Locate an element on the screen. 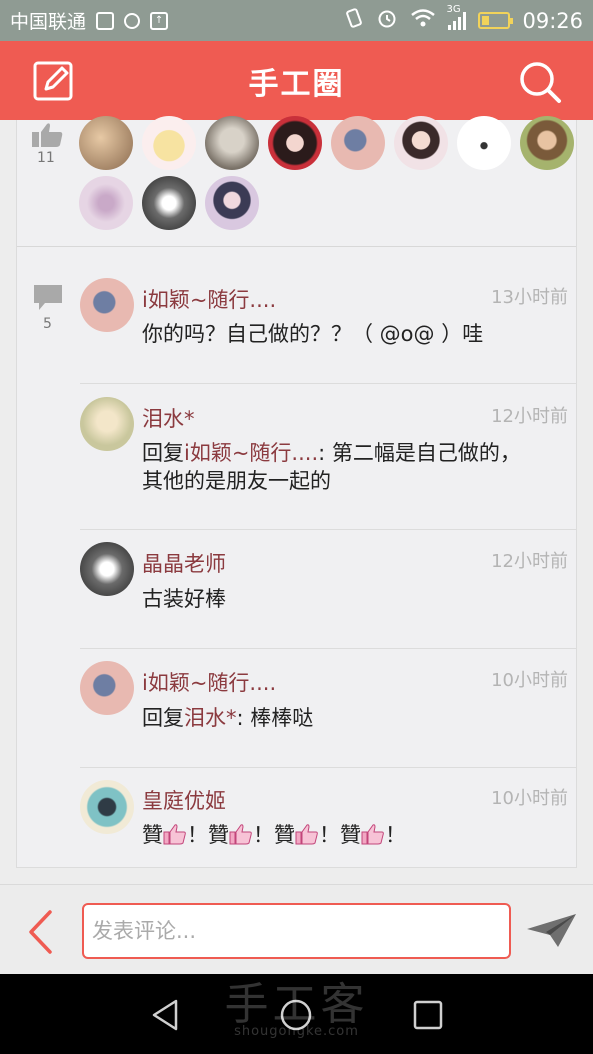 This screenshot has height=1054, width=593. send-paper-plane-icon is located at coordinates (551, 930).